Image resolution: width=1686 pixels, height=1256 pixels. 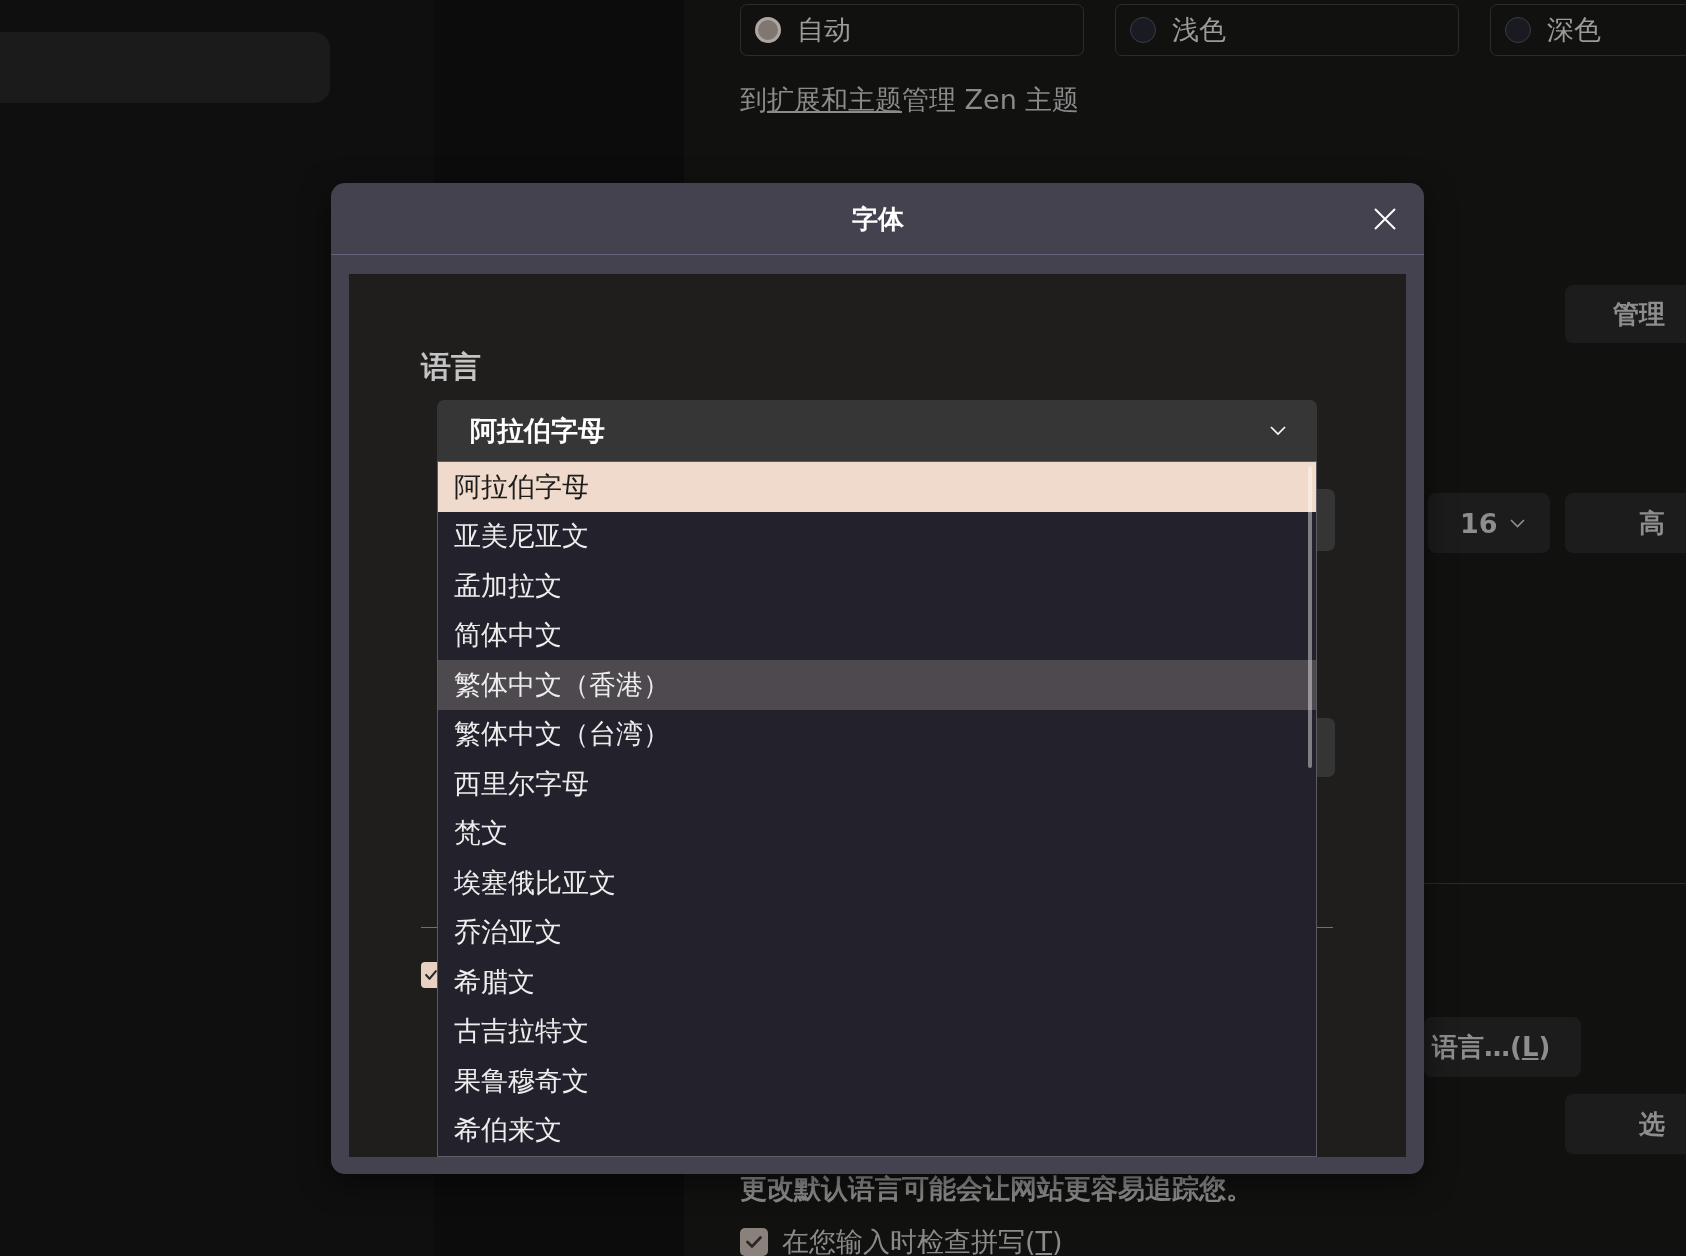 What do you see at coordinates (1278, 430) in the screenshot?
I see `chevron-down-icon` at bounding box center [1278, 430].